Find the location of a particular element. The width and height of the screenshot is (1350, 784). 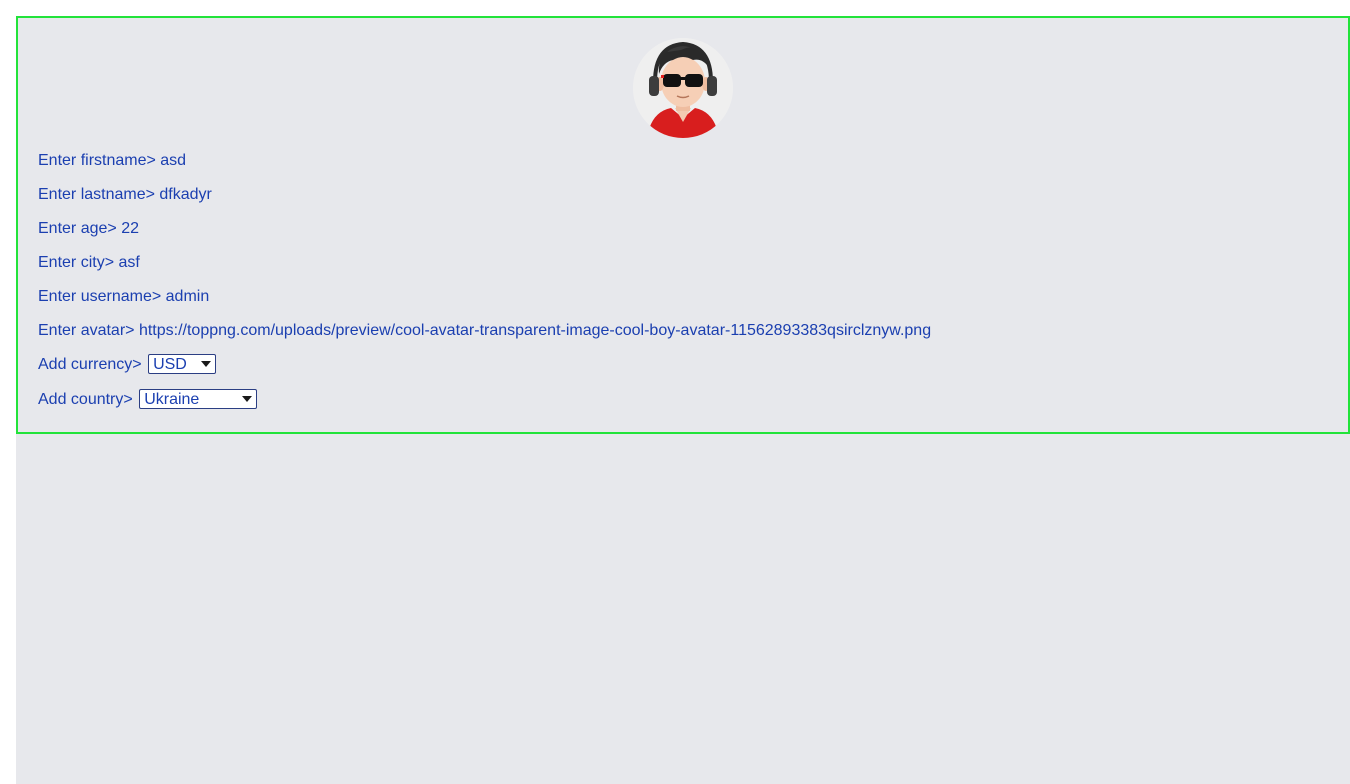

country-select: Ukraine is located at coordinates (198, 399).